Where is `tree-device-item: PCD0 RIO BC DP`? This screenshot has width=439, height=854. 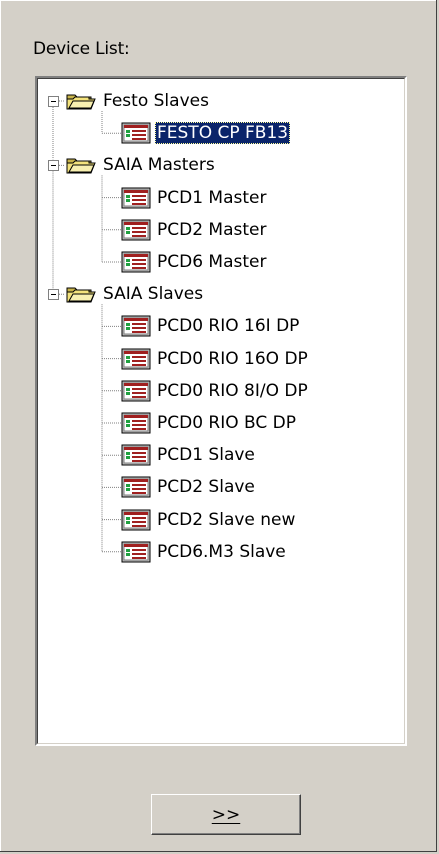 tree-device-item: PCD0 RIO BC DP is located at coordinates (217, 423).